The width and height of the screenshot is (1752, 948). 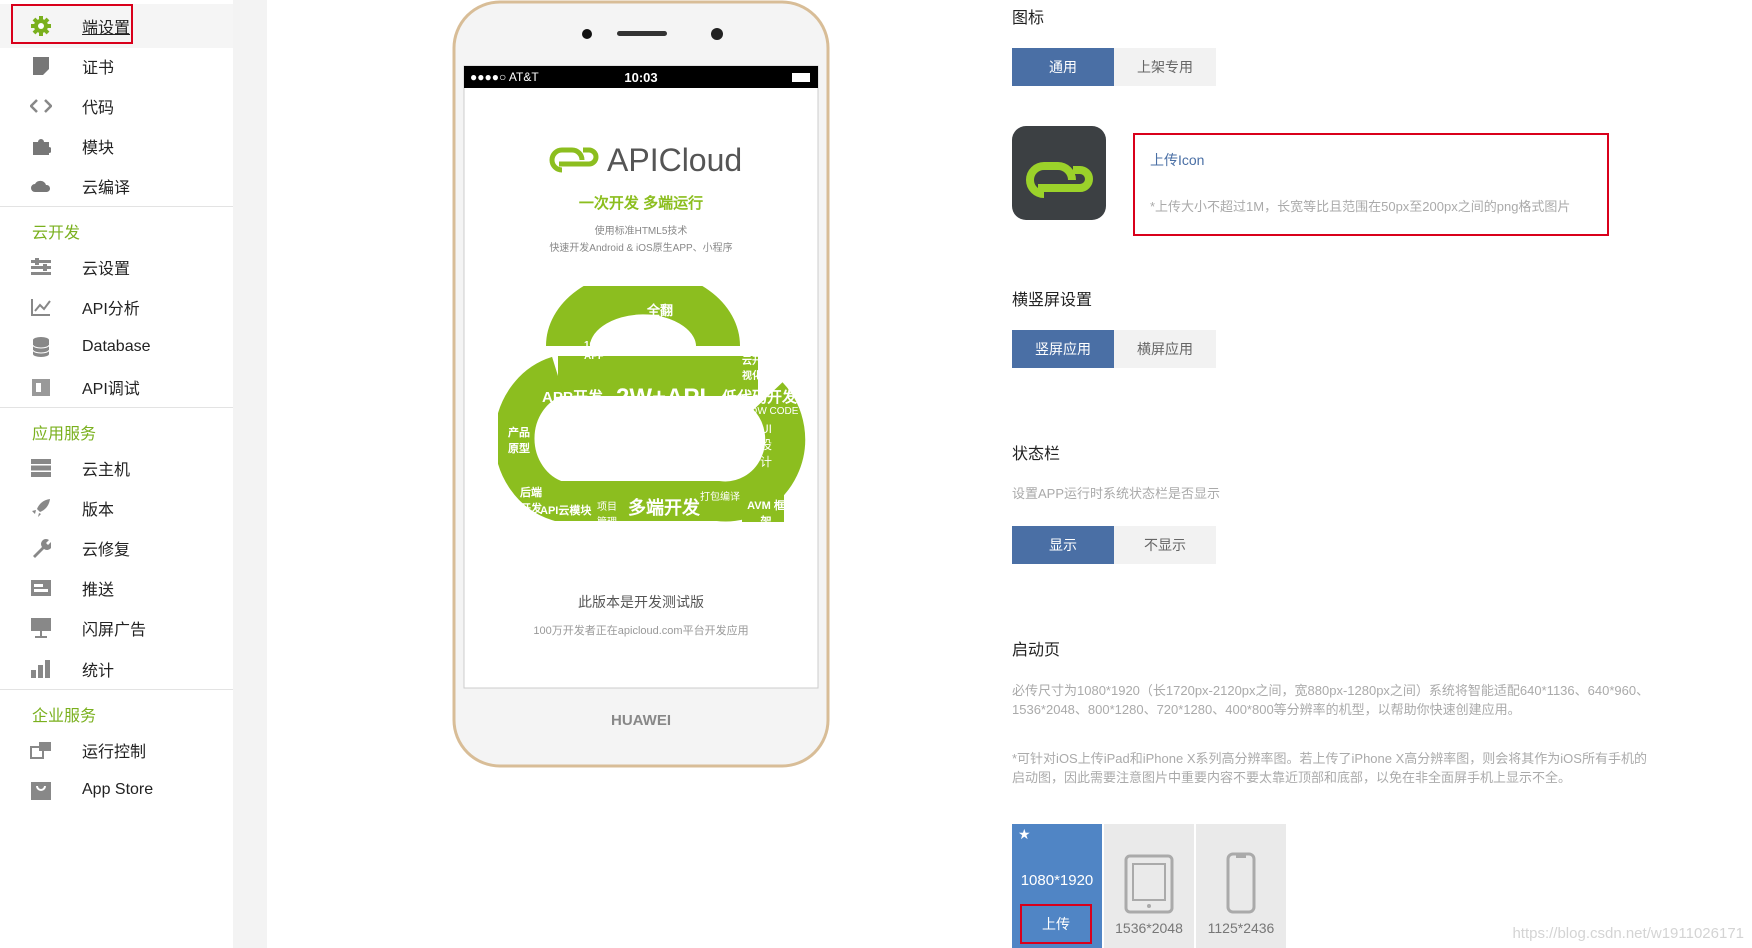 I want to click on menu-item-cloud-host: 云主机, so click(x=116, y=468).